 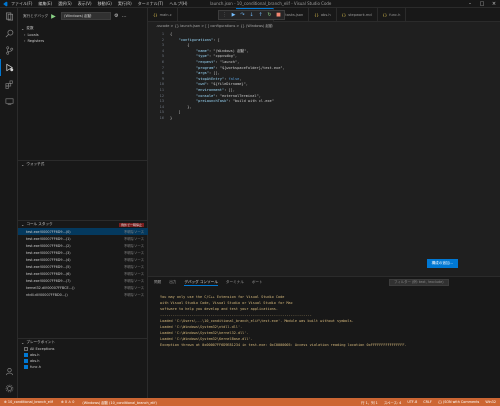 What do you see at coordinates (490, 402) in the screenshot?
I see `status-item: Win32` at bounding box center [490, 402].